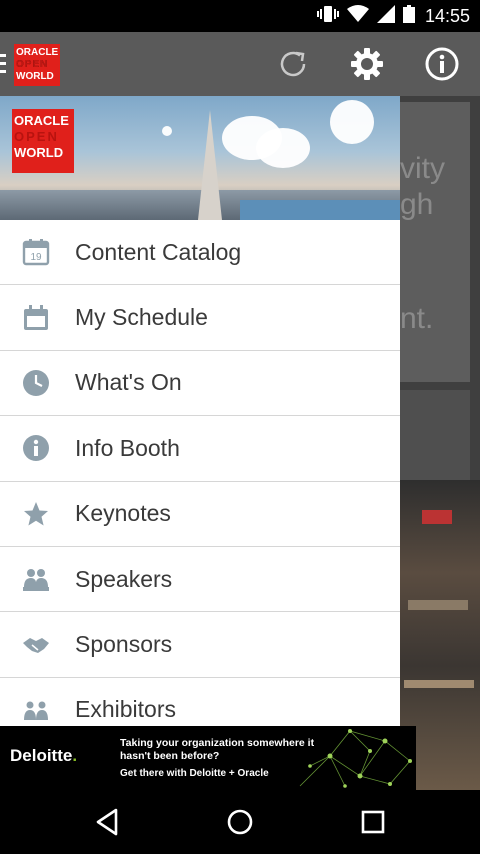 This screenshot has height=854, width=480. What do you see at coordinates (108, 822) in the screenshot?
I see `back-icon` at bounding box center [108, 822].